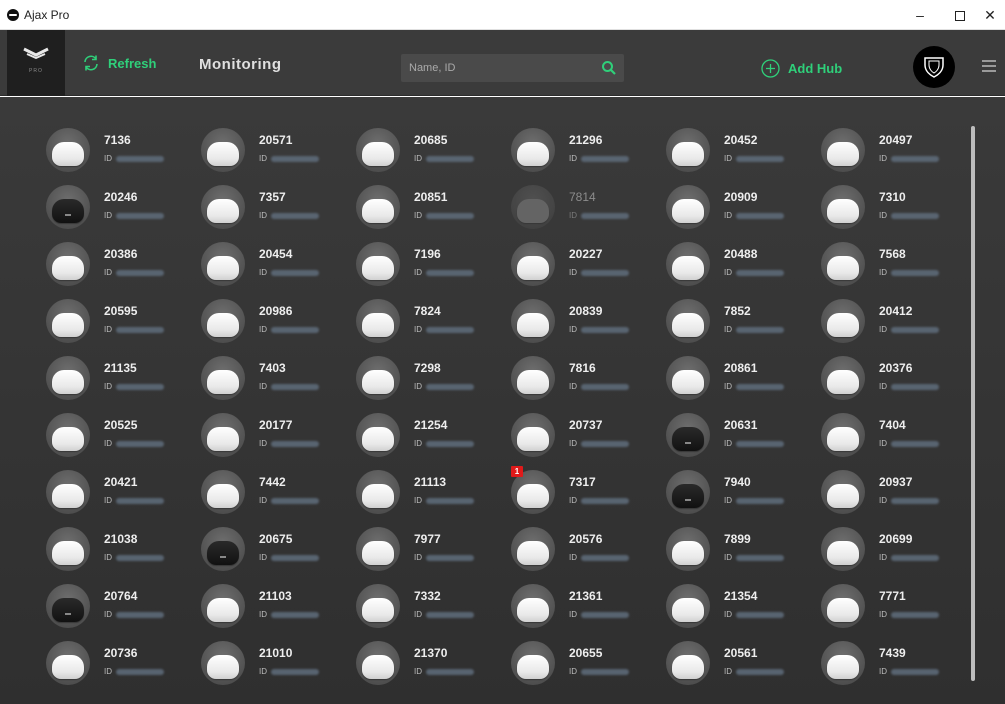 Image resolution: width=1005 pixels, height=704 pixels. What do you see at coordinates (119, 63) in the screenshot?
I see `refresh-button: Refresh` at bounding box center [119, 63].